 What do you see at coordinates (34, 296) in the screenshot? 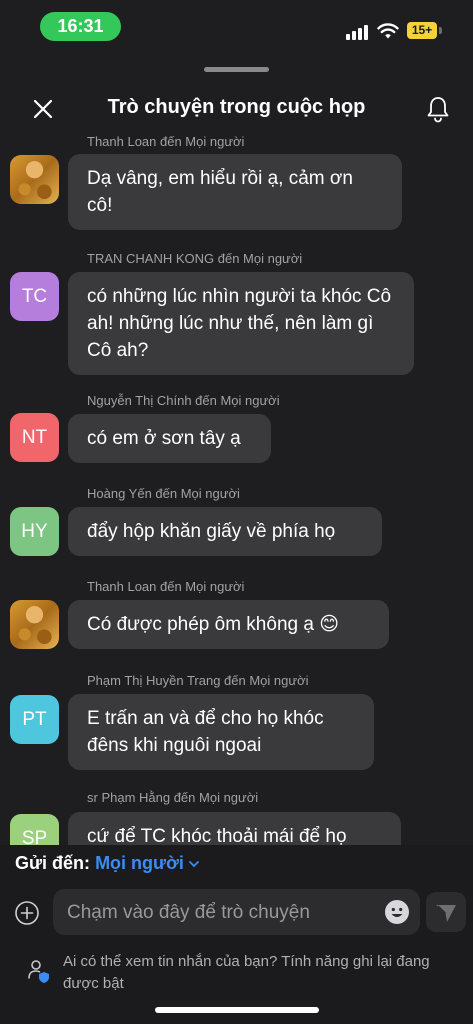
I see `avatar: TC` at bounding box center [34, 296].